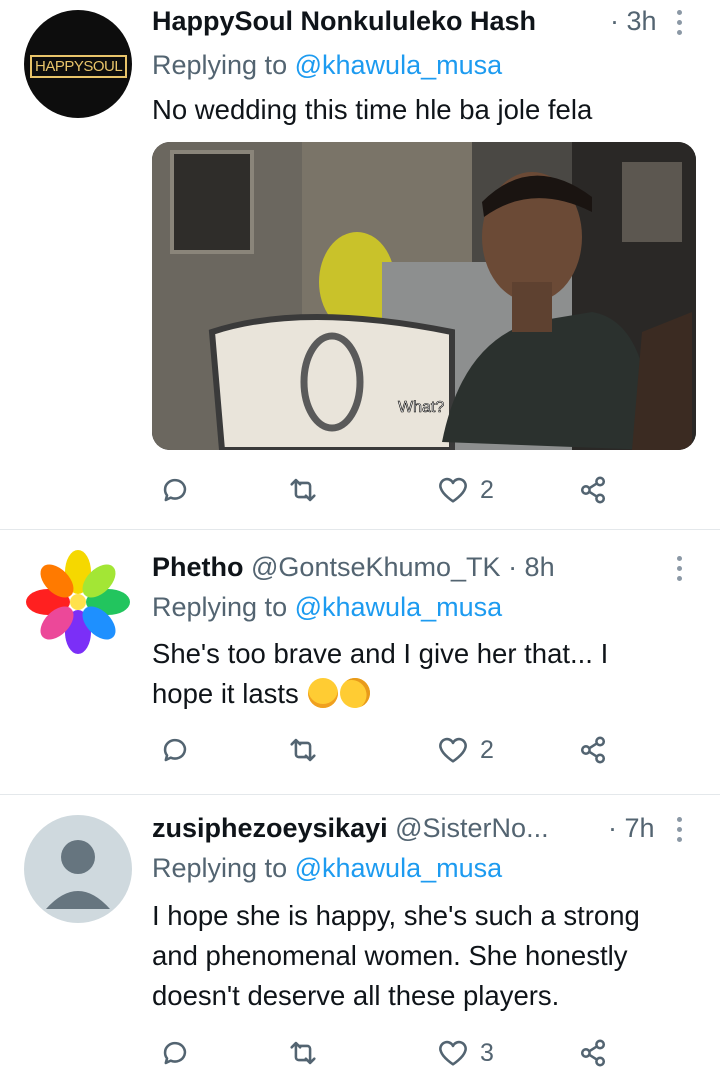  I want to click on tweet-header: Phetho @GontseKhumo_TK · 8h, so click(353, 567).